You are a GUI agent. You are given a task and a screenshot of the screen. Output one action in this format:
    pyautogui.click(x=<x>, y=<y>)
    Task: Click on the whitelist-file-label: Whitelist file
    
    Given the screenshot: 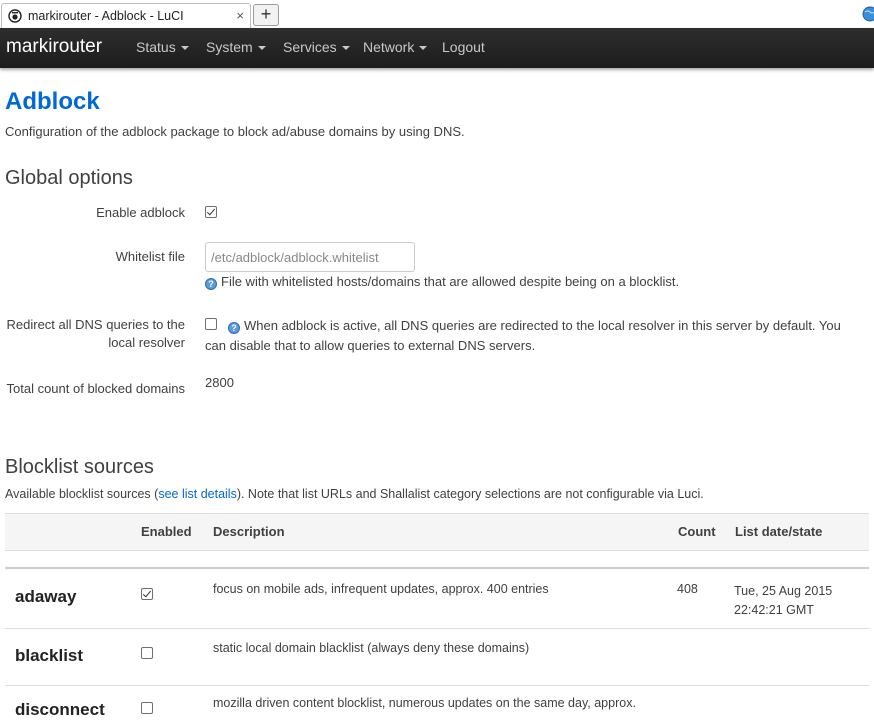 What is the action you would take?
    pyautogui.click(x=150, y=256)
    